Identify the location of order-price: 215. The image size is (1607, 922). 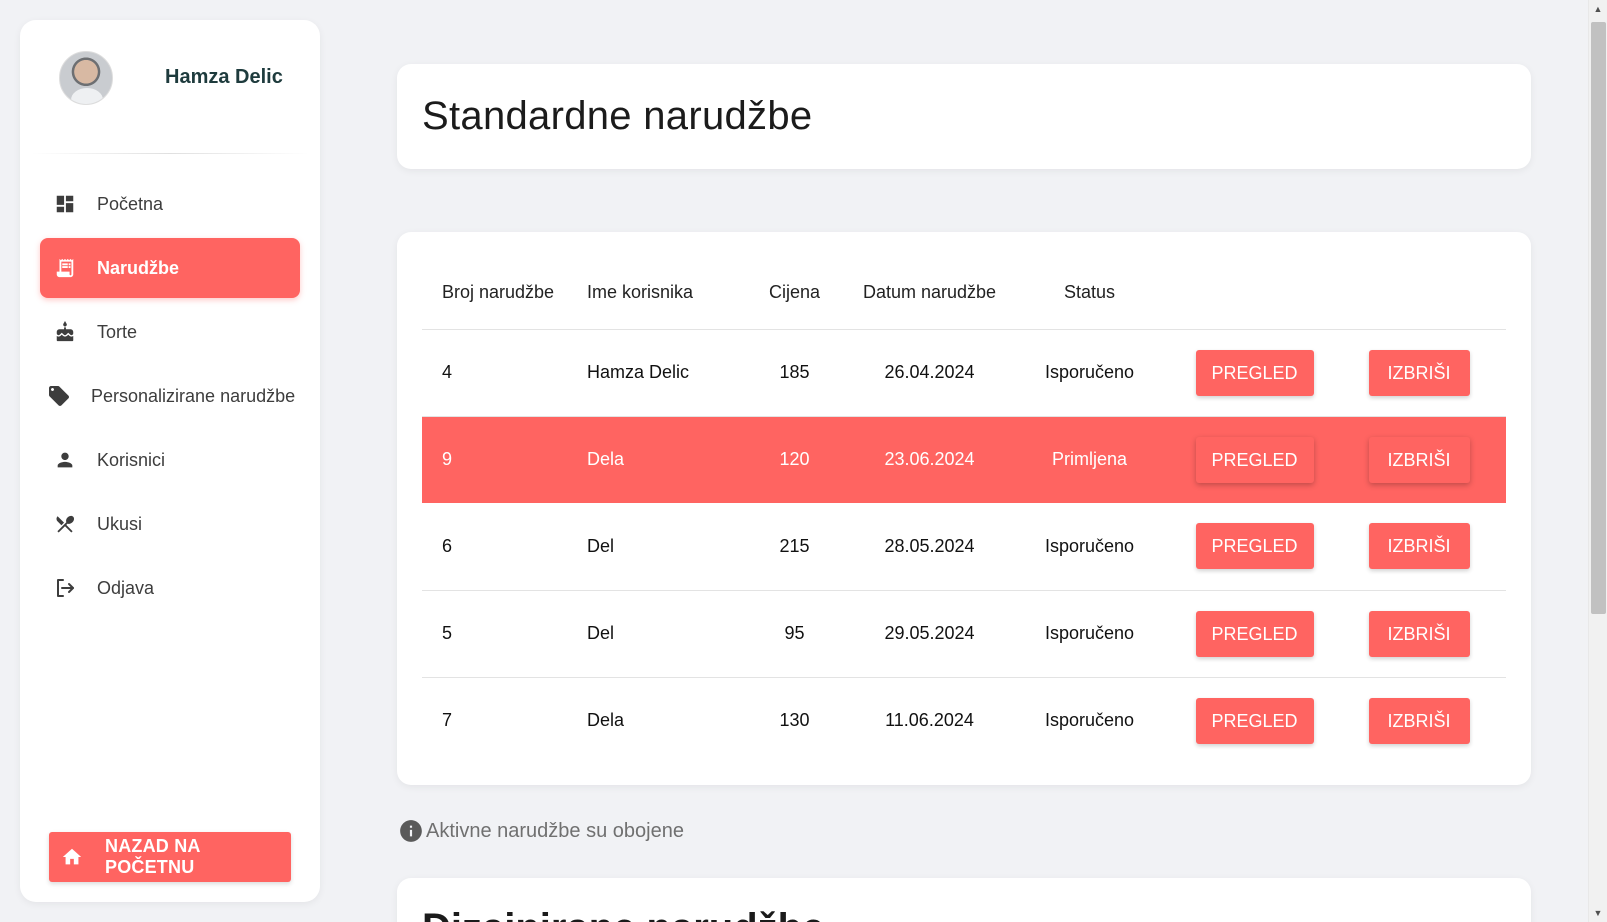
(794, 547).